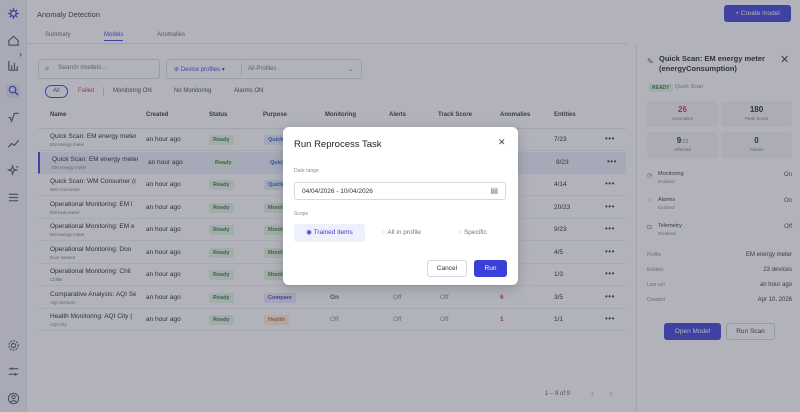  I want to click on scope-option-trained-items: ◉ Trained items, so click(329, 233).